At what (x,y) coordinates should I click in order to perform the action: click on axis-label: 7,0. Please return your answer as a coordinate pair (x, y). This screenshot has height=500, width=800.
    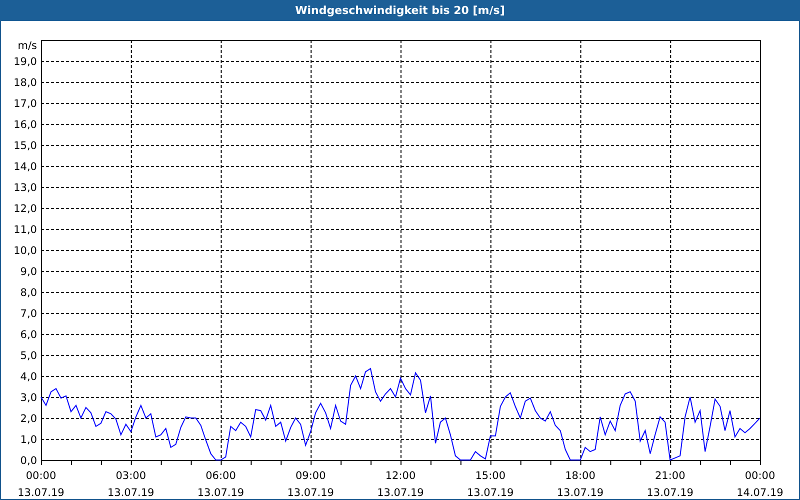
    Looking at the image, I should click on (28, 314).